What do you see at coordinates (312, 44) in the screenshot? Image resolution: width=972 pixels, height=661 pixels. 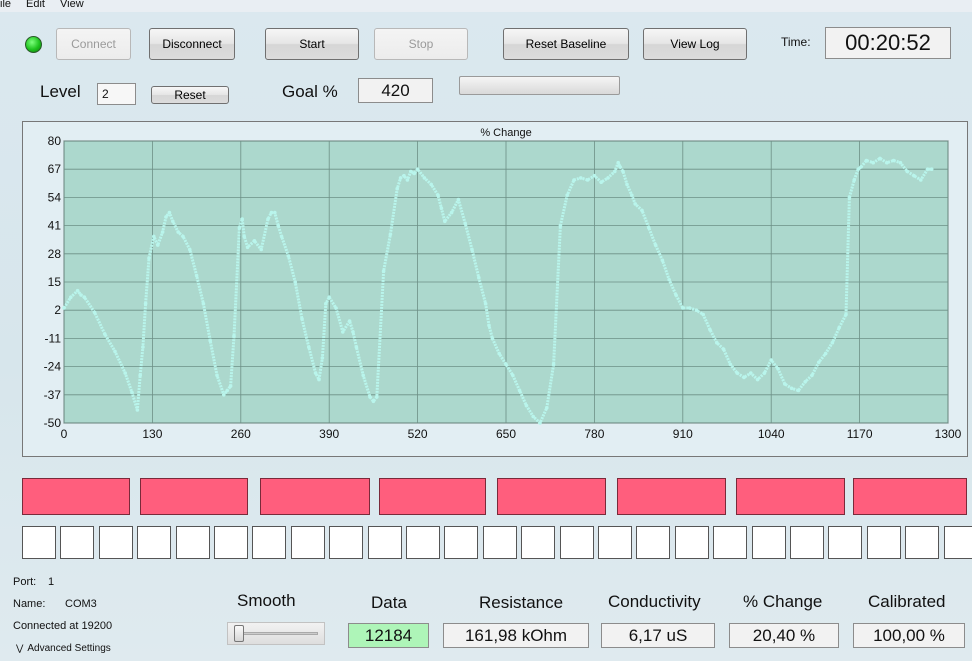 I see `start-button: Start` at bounding box center [312, 44].